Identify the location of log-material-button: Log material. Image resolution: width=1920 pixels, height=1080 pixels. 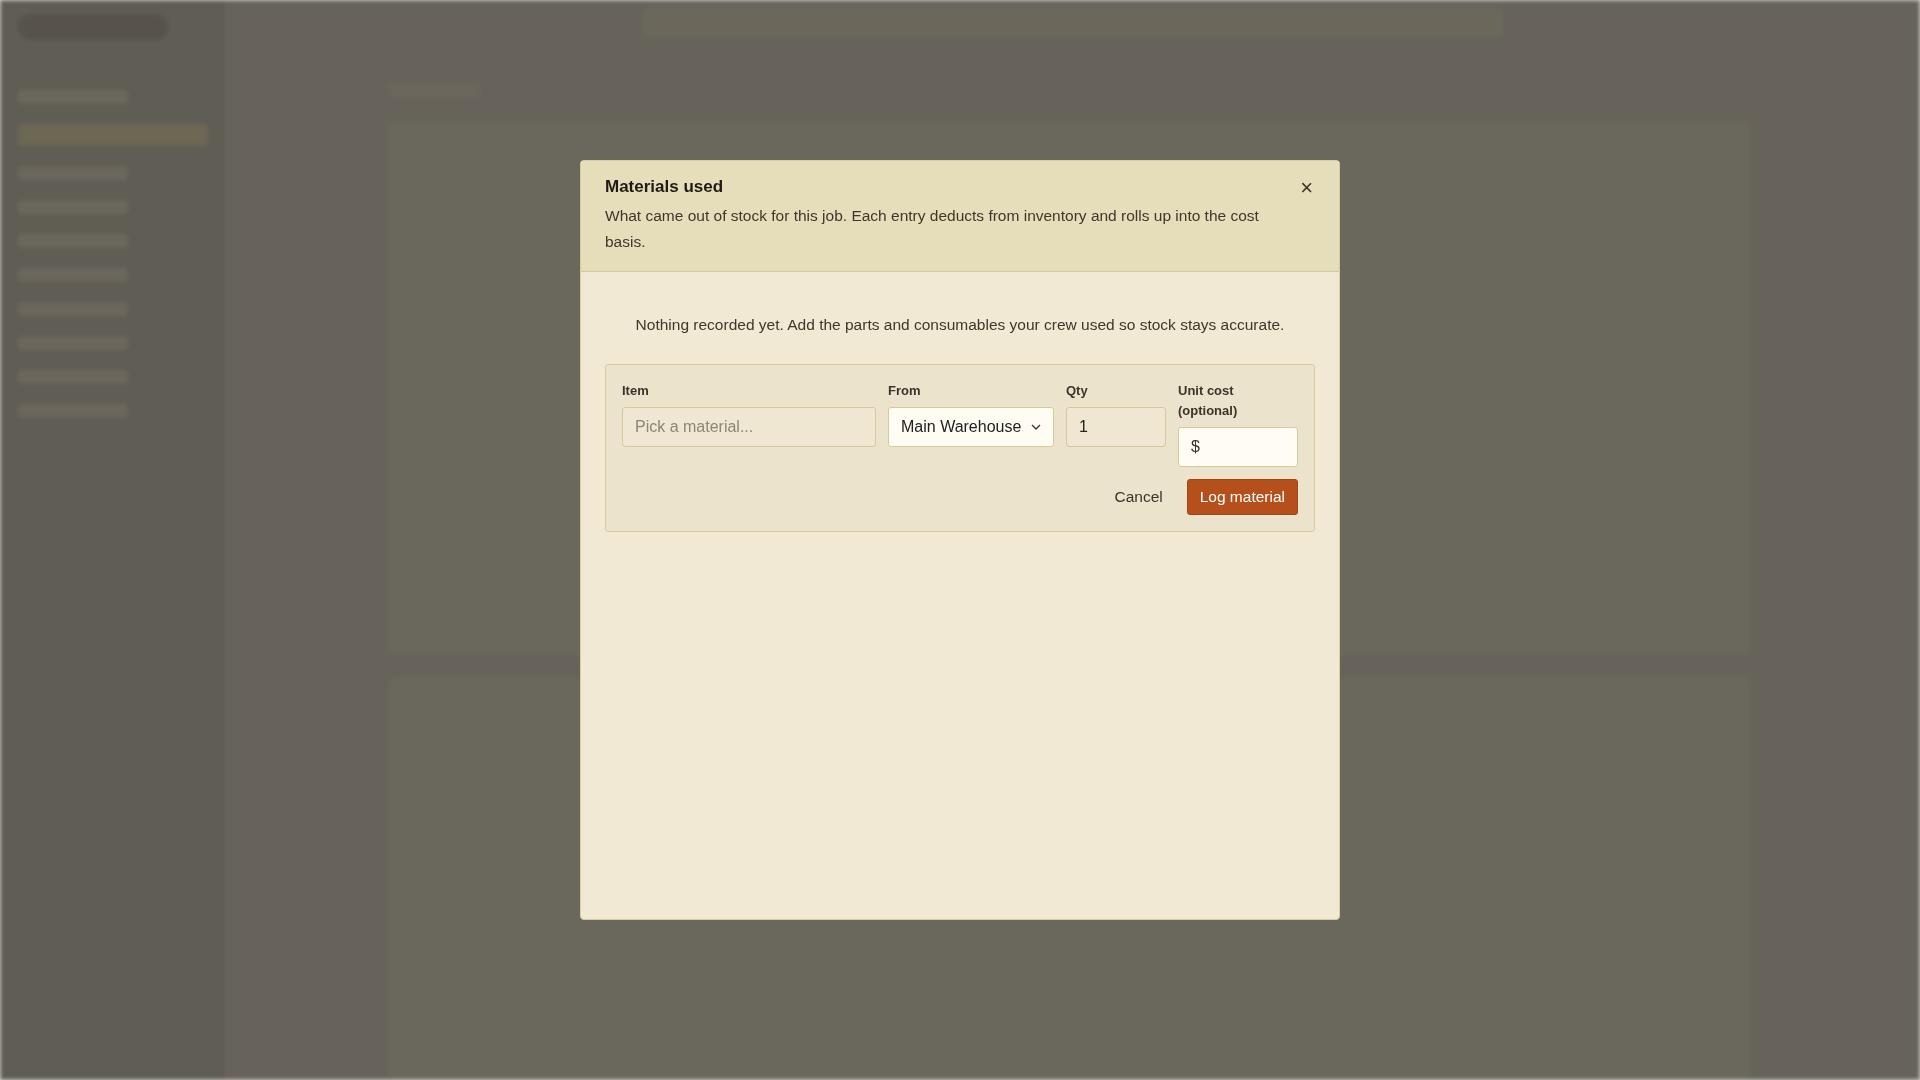
(1242, 497).